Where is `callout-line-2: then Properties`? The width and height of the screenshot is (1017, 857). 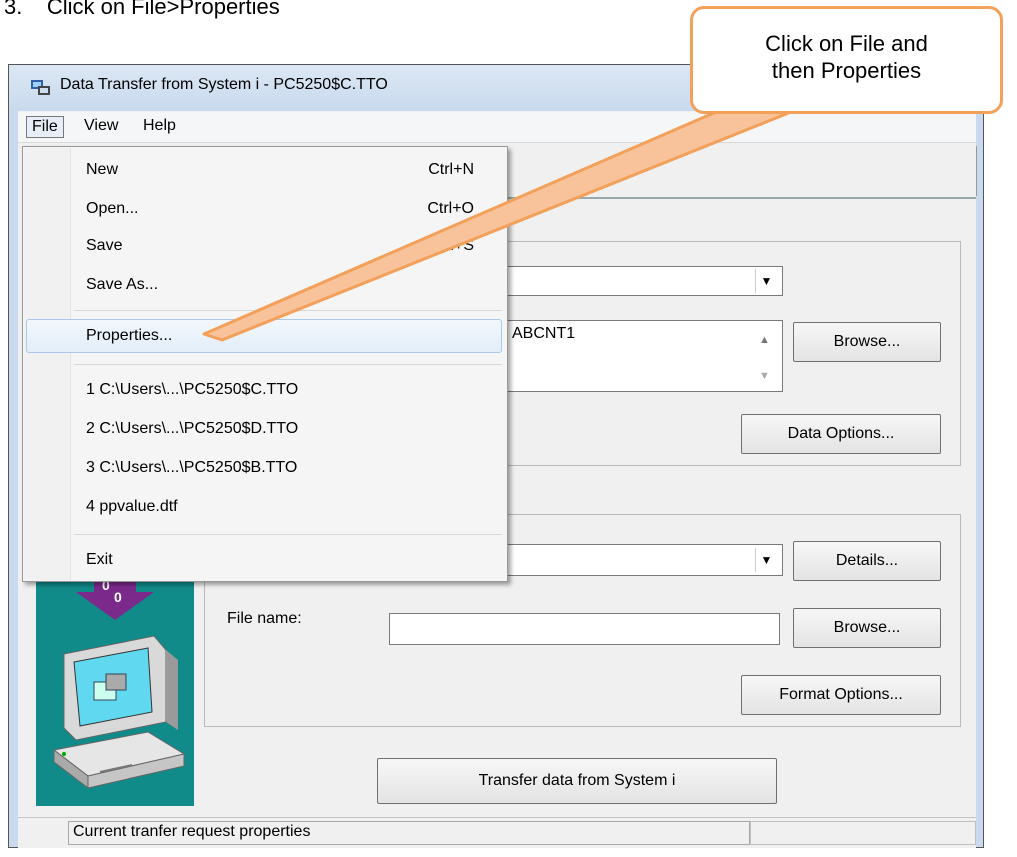
callout-line-2: then Properties is located at coordinates (846, 70).